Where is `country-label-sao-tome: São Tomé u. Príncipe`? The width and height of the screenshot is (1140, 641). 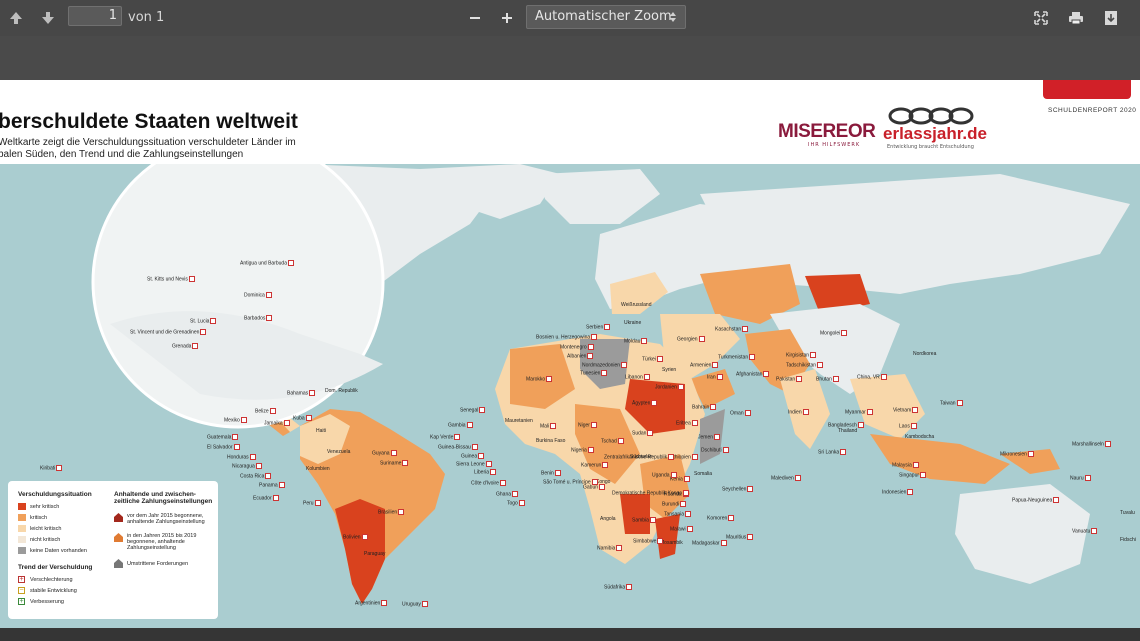
country-label-sao-tome: São Tomé u. Príncipe is located at coordinates (570, 482).